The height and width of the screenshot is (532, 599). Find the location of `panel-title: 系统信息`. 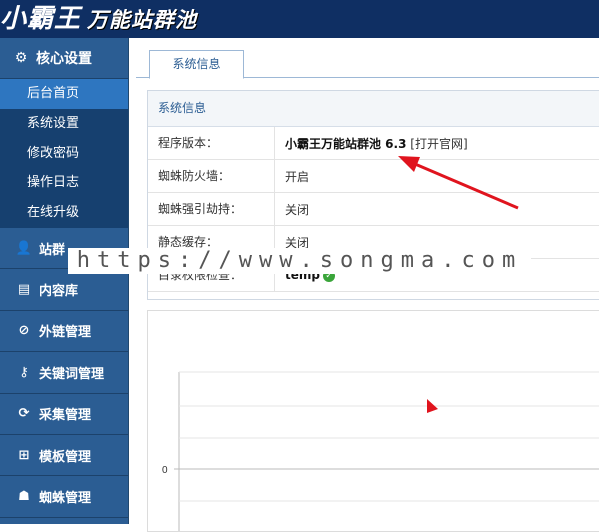

panel-title: 系统信息 is located at coordinates (373, 109).